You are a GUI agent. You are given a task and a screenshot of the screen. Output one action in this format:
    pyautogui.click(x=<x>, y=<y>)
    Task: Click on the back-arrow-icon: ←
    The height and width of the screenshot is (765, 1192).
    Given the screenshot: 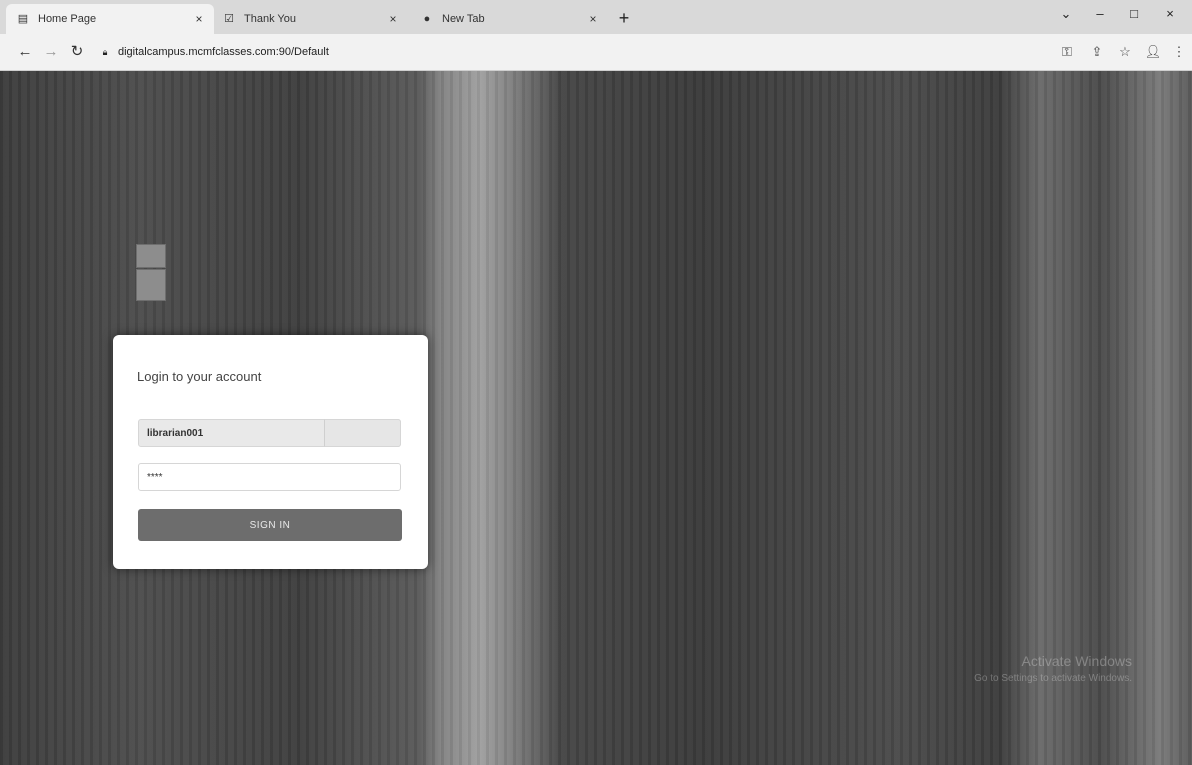 What is the action you would take?
    pyautogui.click(x=25, y=52)
    